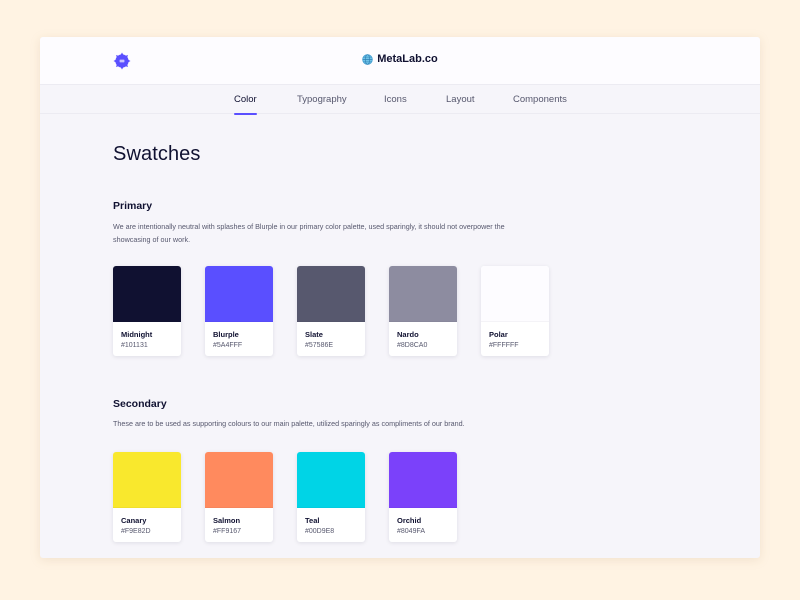 This screenshot has height=600, width=800. I want to click on swatch-name: Slate, so click(314, 334).